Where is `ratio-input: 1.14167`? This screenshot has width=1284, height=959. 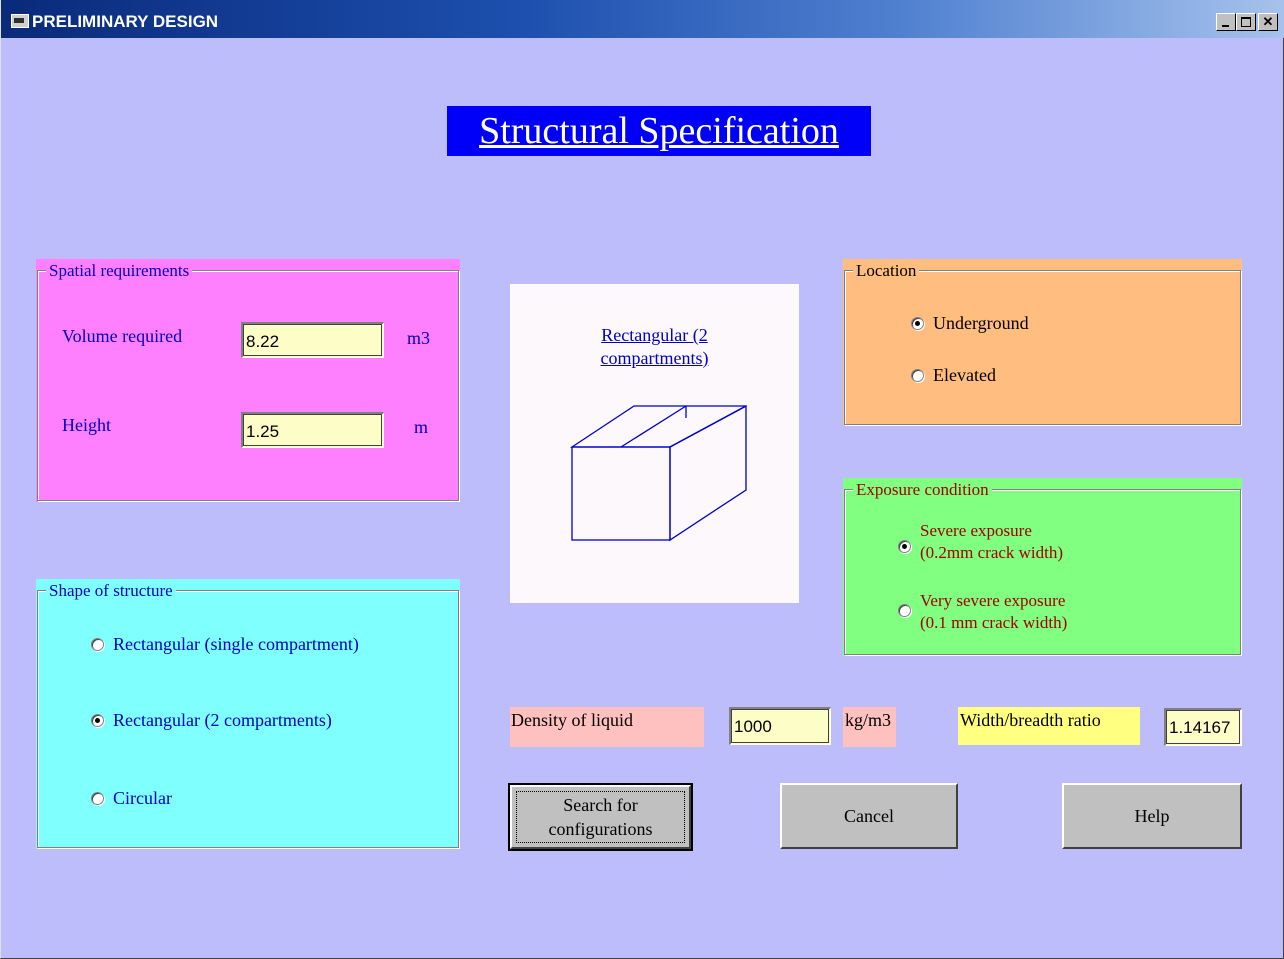 ratio-input: 1.14167 is located at coordinates (1203, 727).